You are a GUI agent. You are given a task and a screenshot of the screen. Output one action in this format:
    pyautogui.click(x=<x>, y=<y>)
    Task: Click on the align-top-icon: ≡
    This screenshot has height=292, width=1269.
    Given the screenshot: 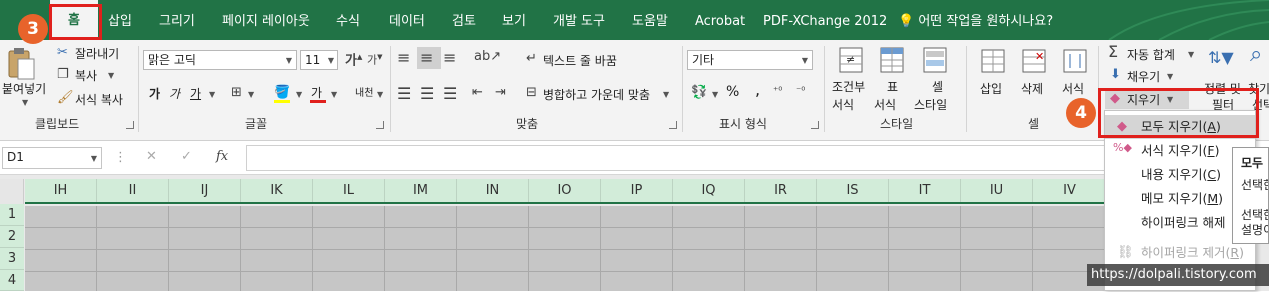 What is the action you would take?
    pyautogui.click(x=403, y=58)
    